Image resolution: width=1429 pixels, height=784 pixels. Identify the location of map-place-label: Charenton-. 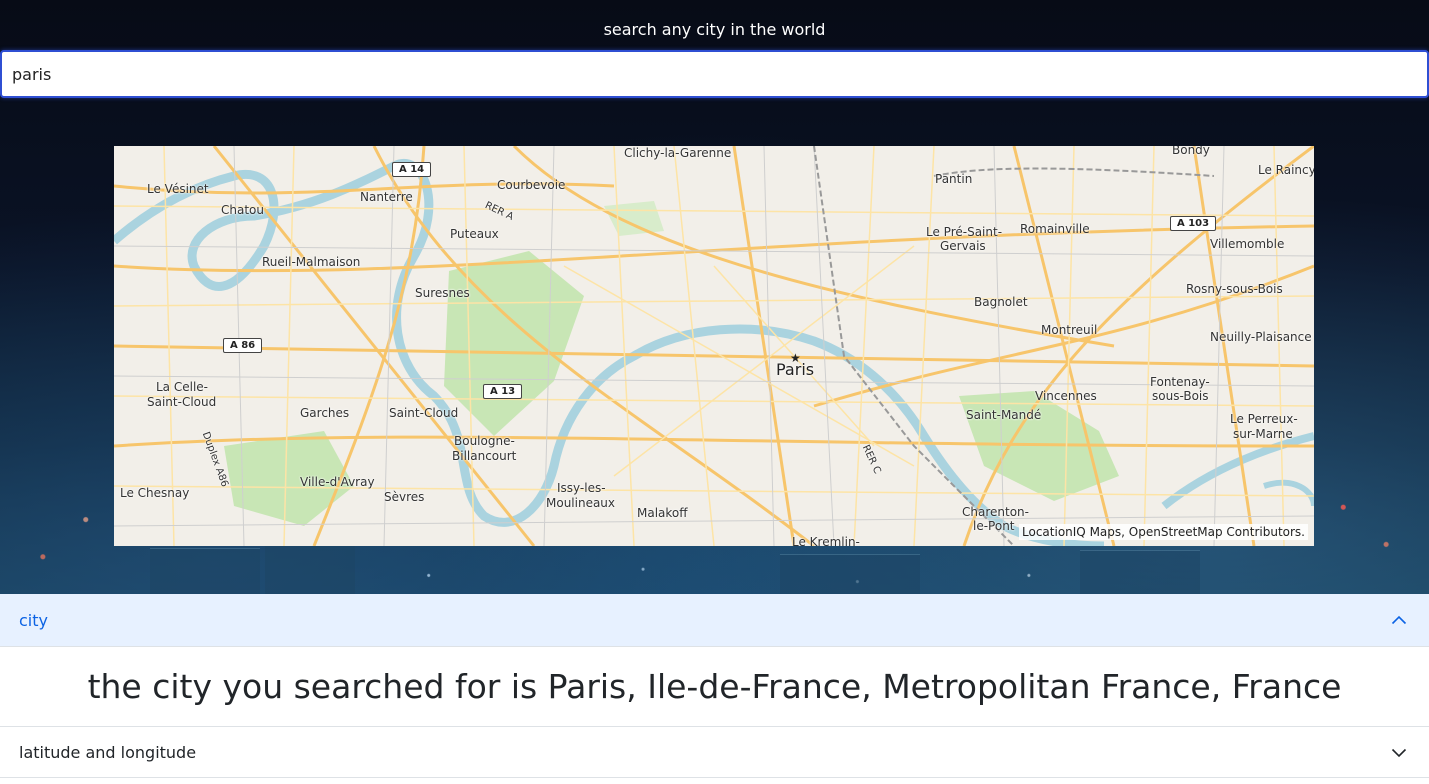
(995, 512).